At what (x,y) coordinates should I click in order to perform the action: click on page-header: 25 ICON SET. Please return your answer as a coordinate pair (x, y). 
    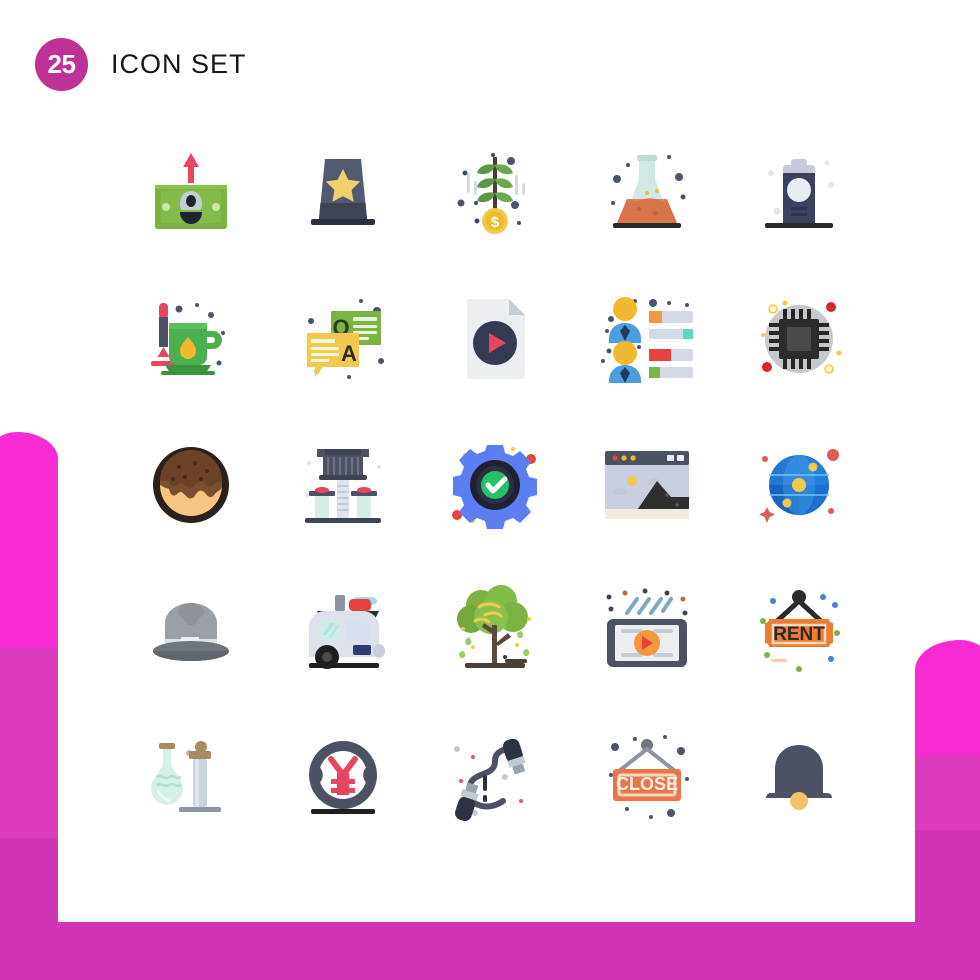
    Looking at the image, I should click on (141, 64).